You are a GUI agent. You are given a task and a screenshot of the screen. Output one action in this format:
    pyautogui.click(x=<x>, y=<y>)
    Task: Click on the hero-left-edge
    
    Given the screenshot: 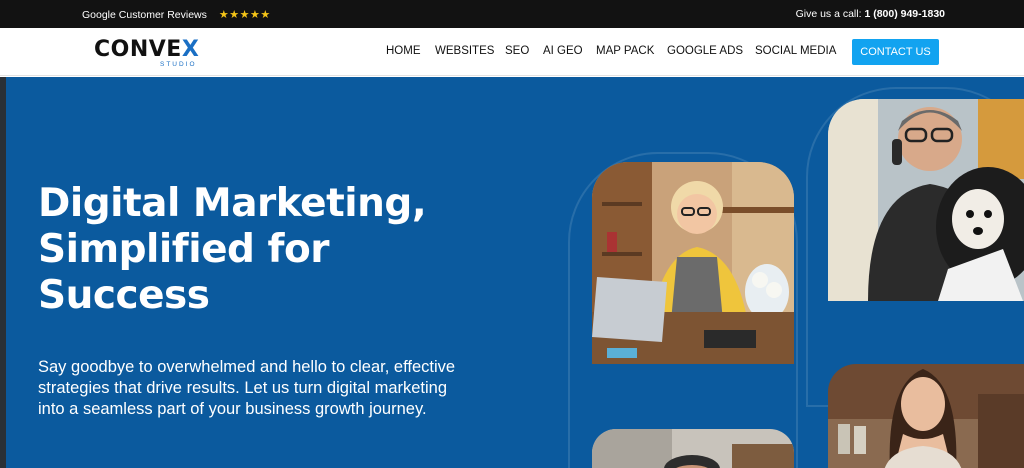 What is the action you would take?
    pyautogui.click(x=3, y=272)
    